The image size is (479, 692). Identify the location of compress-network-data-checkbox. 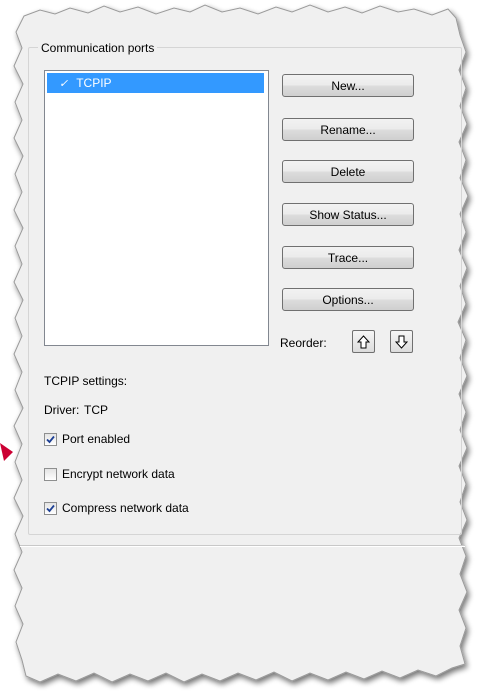
(50, 508).